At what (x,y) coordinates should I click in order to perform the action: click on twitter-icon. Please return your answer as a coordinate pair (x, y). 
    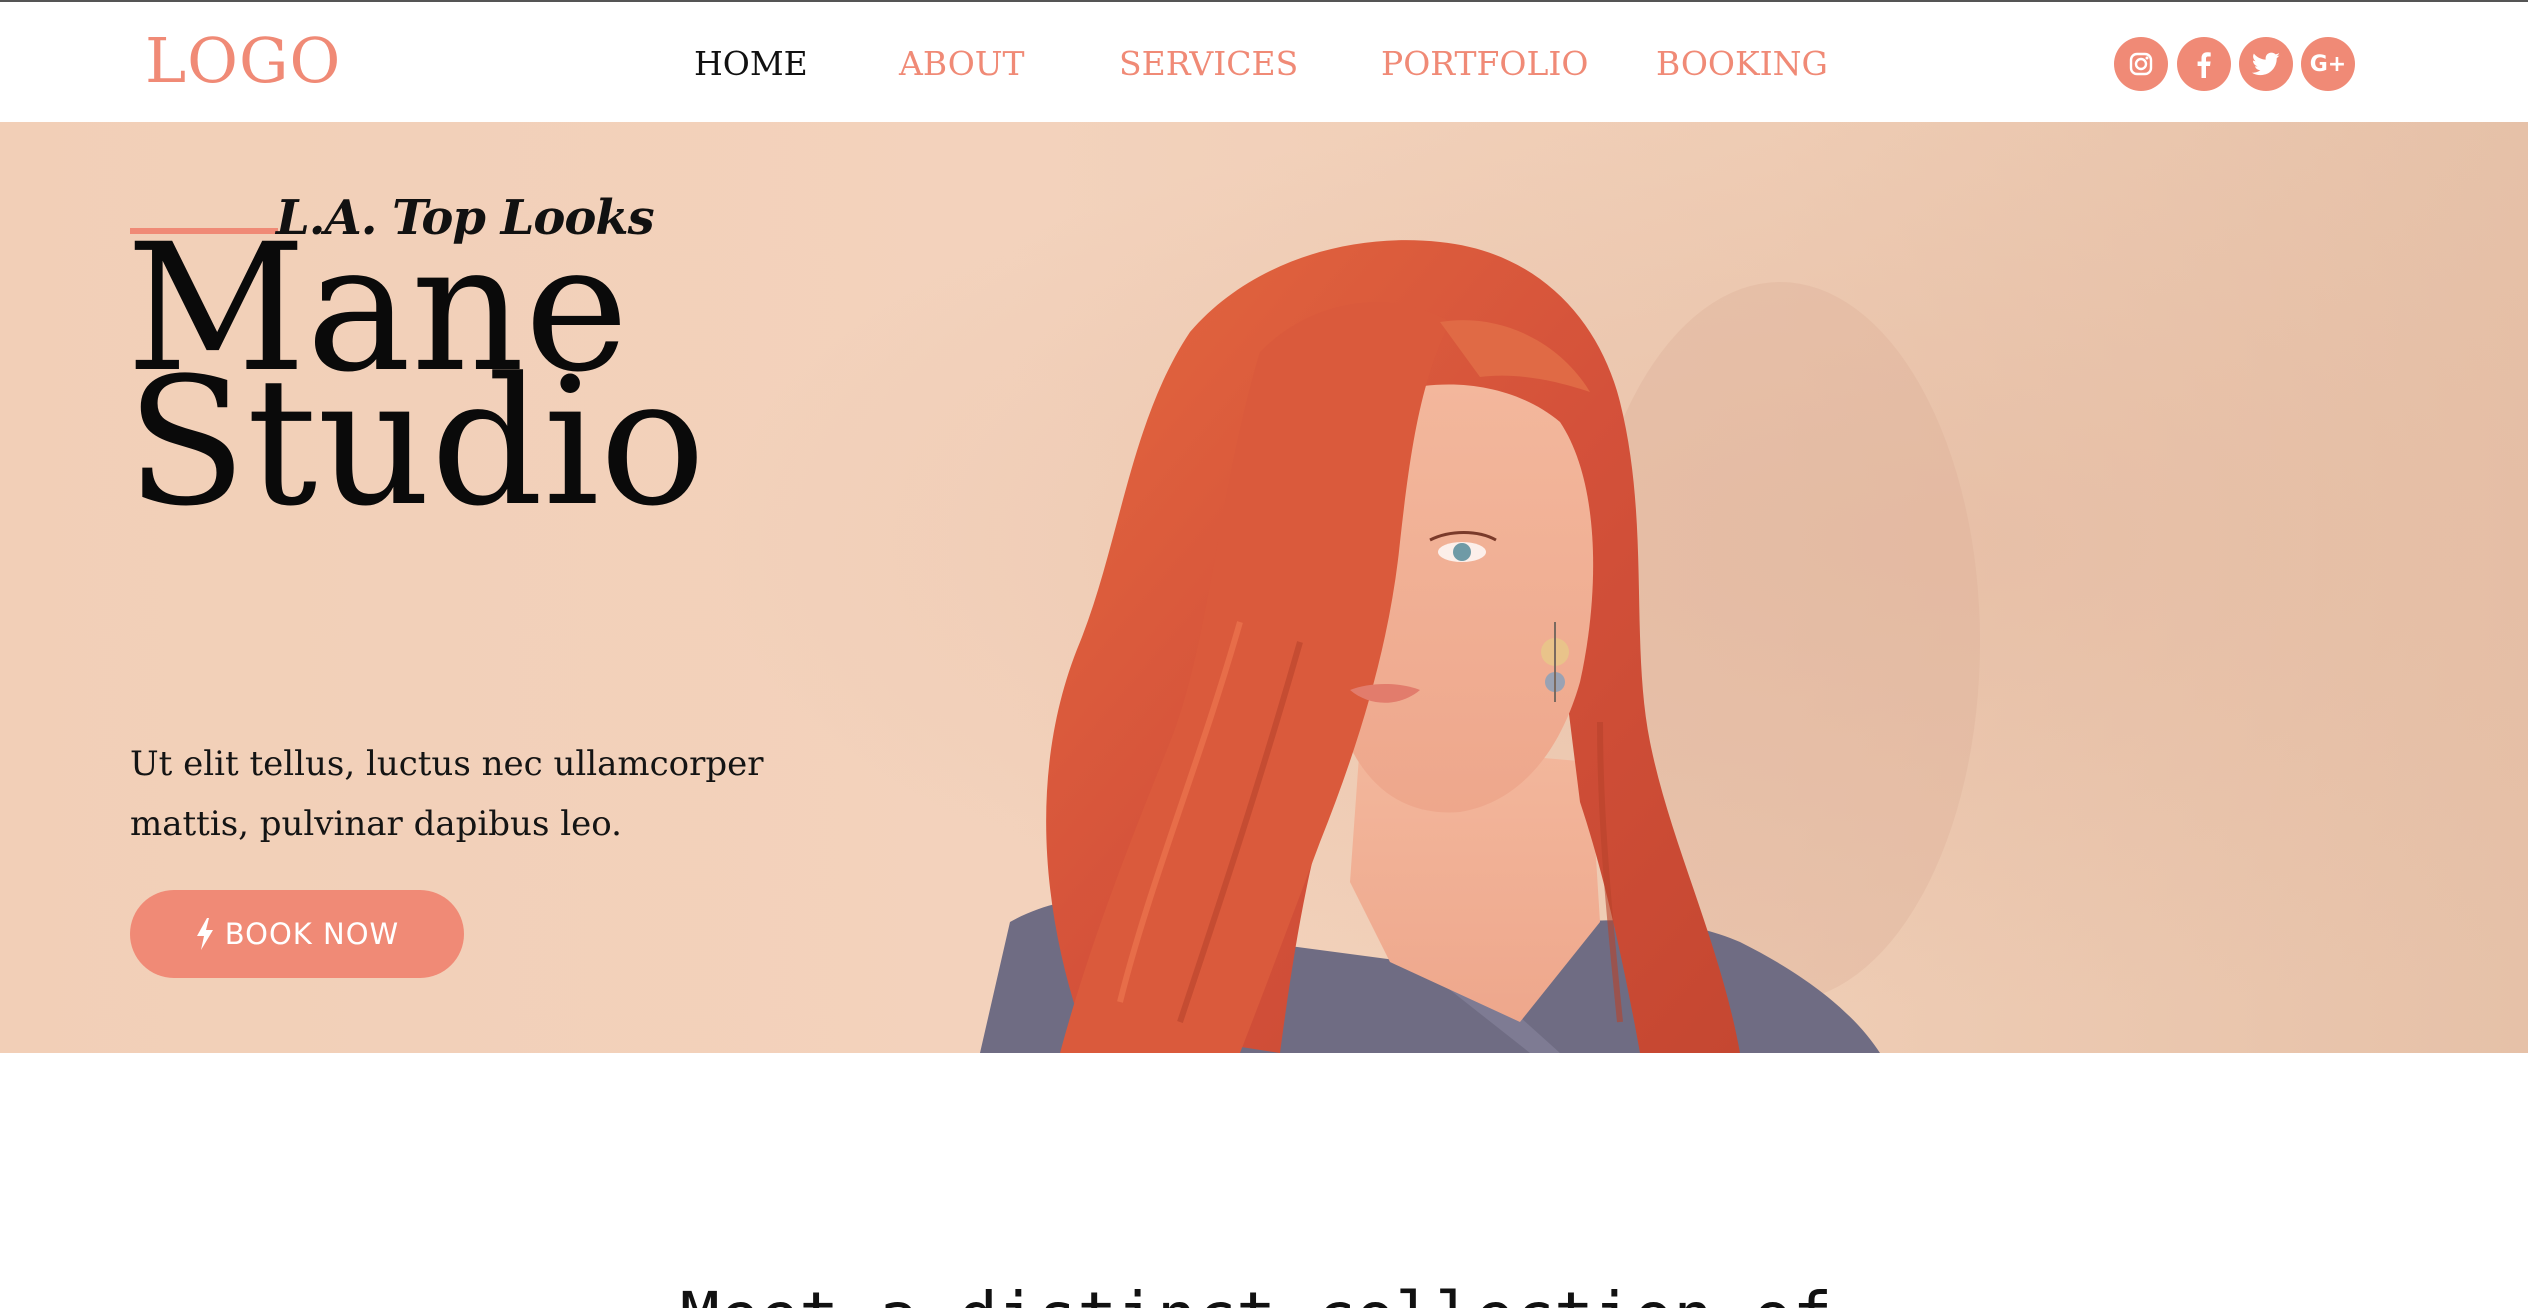
    Looking at the image, I should click on (2266, 64).